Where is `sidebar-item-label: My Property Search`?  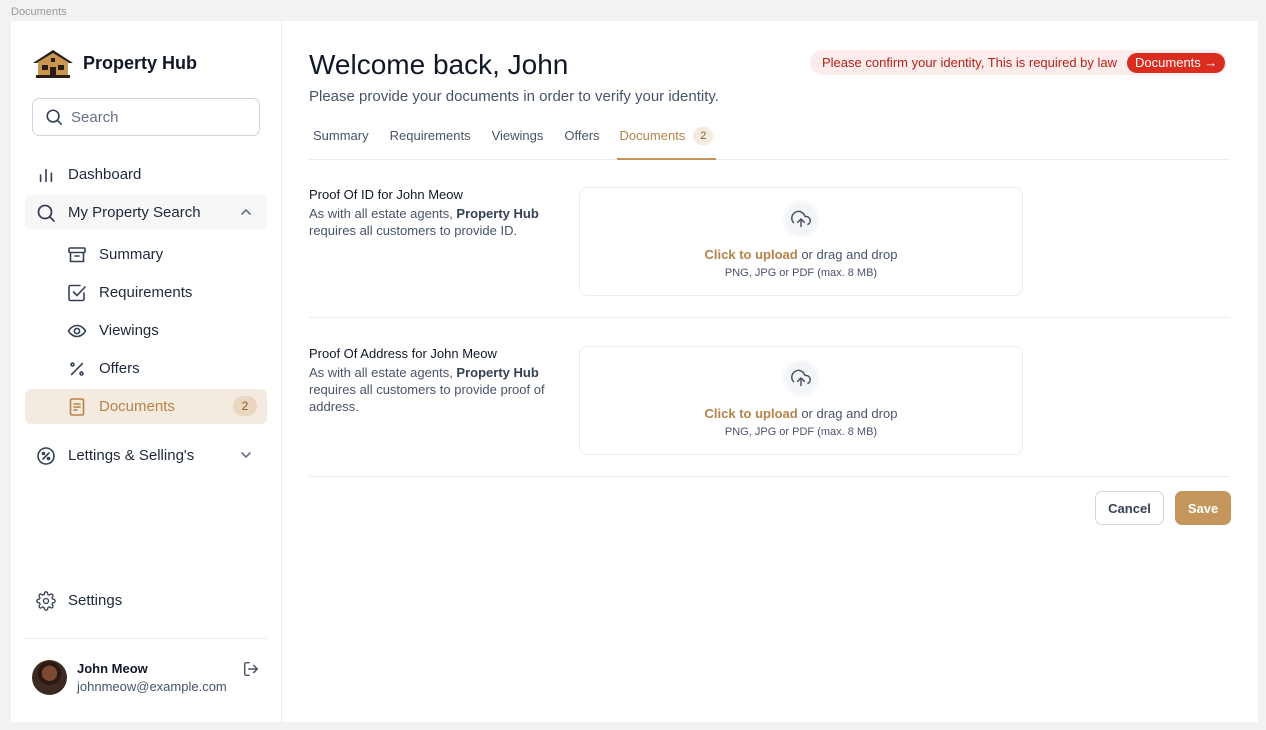 sidebar-item-label: My Property Search is located at coordinates (134, 212).